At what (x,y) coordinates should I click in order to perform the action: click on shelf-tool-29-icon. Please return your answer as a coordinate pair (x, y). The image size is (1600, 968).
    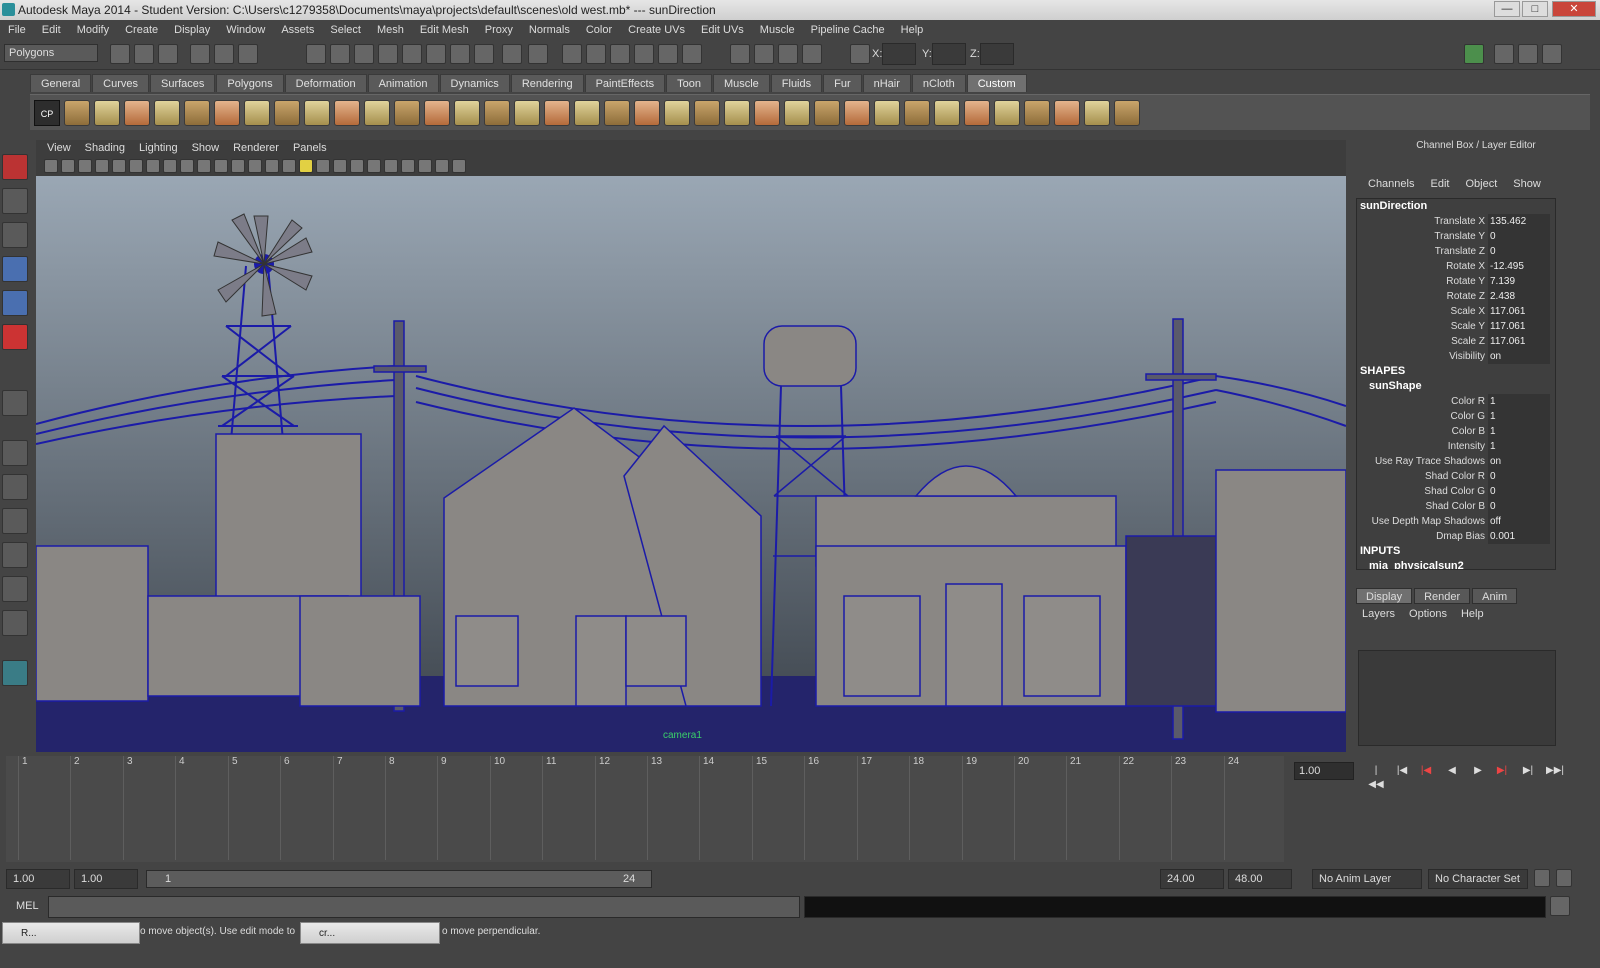
    Looking at the image, I should click on (917, 112).